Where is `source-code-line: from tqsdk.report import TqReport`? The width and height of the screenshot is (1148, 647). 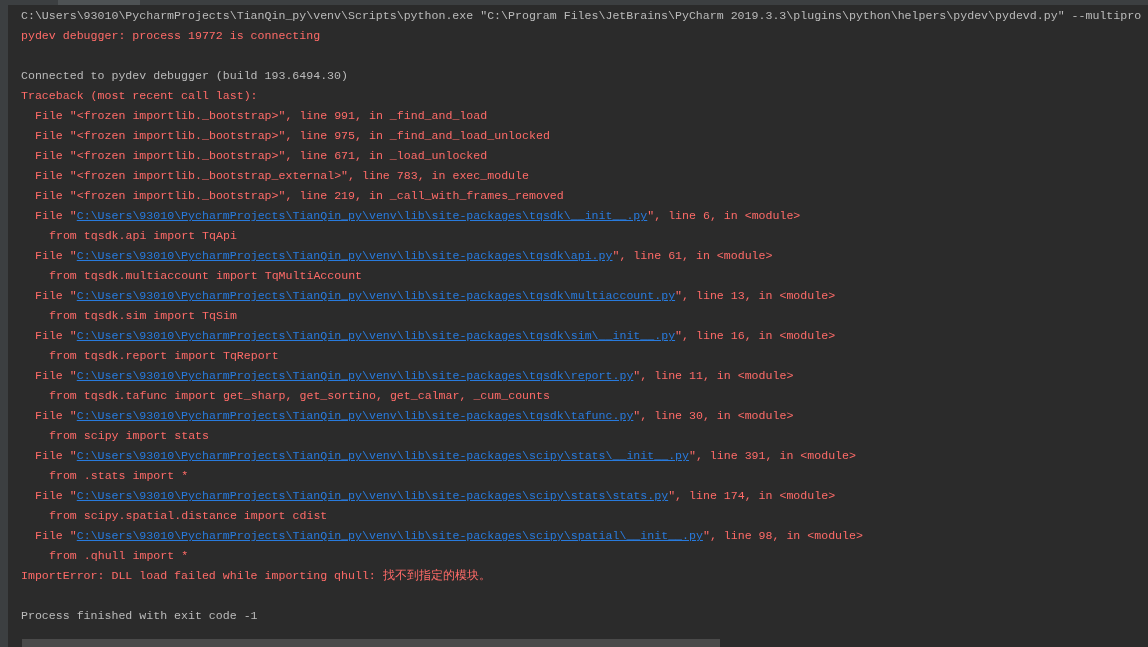
source-code-line: from tqsdk.report import TqReport is located at coordinates (164, 356).